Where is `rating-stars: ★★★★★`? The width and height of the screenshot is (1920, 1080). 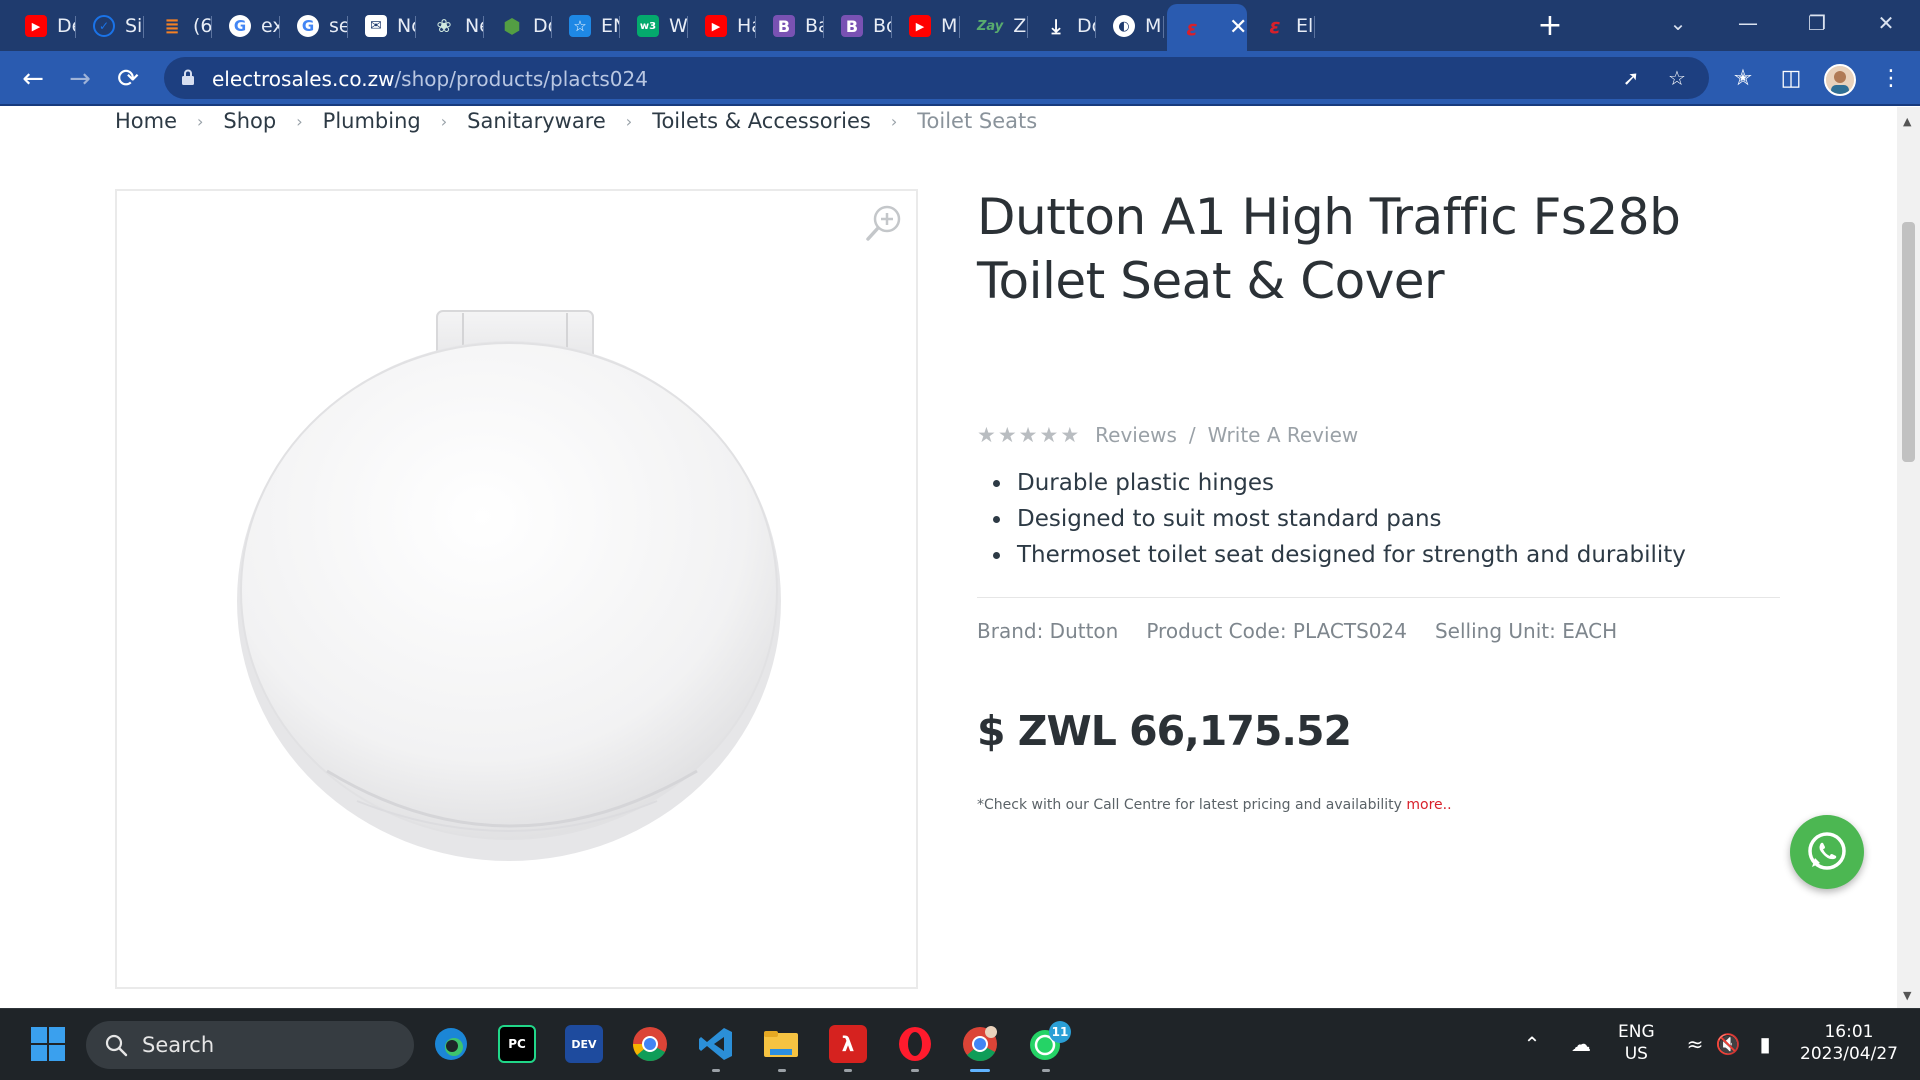 rating-stars: ★★★★★ is located at coordinates (1029, 435).